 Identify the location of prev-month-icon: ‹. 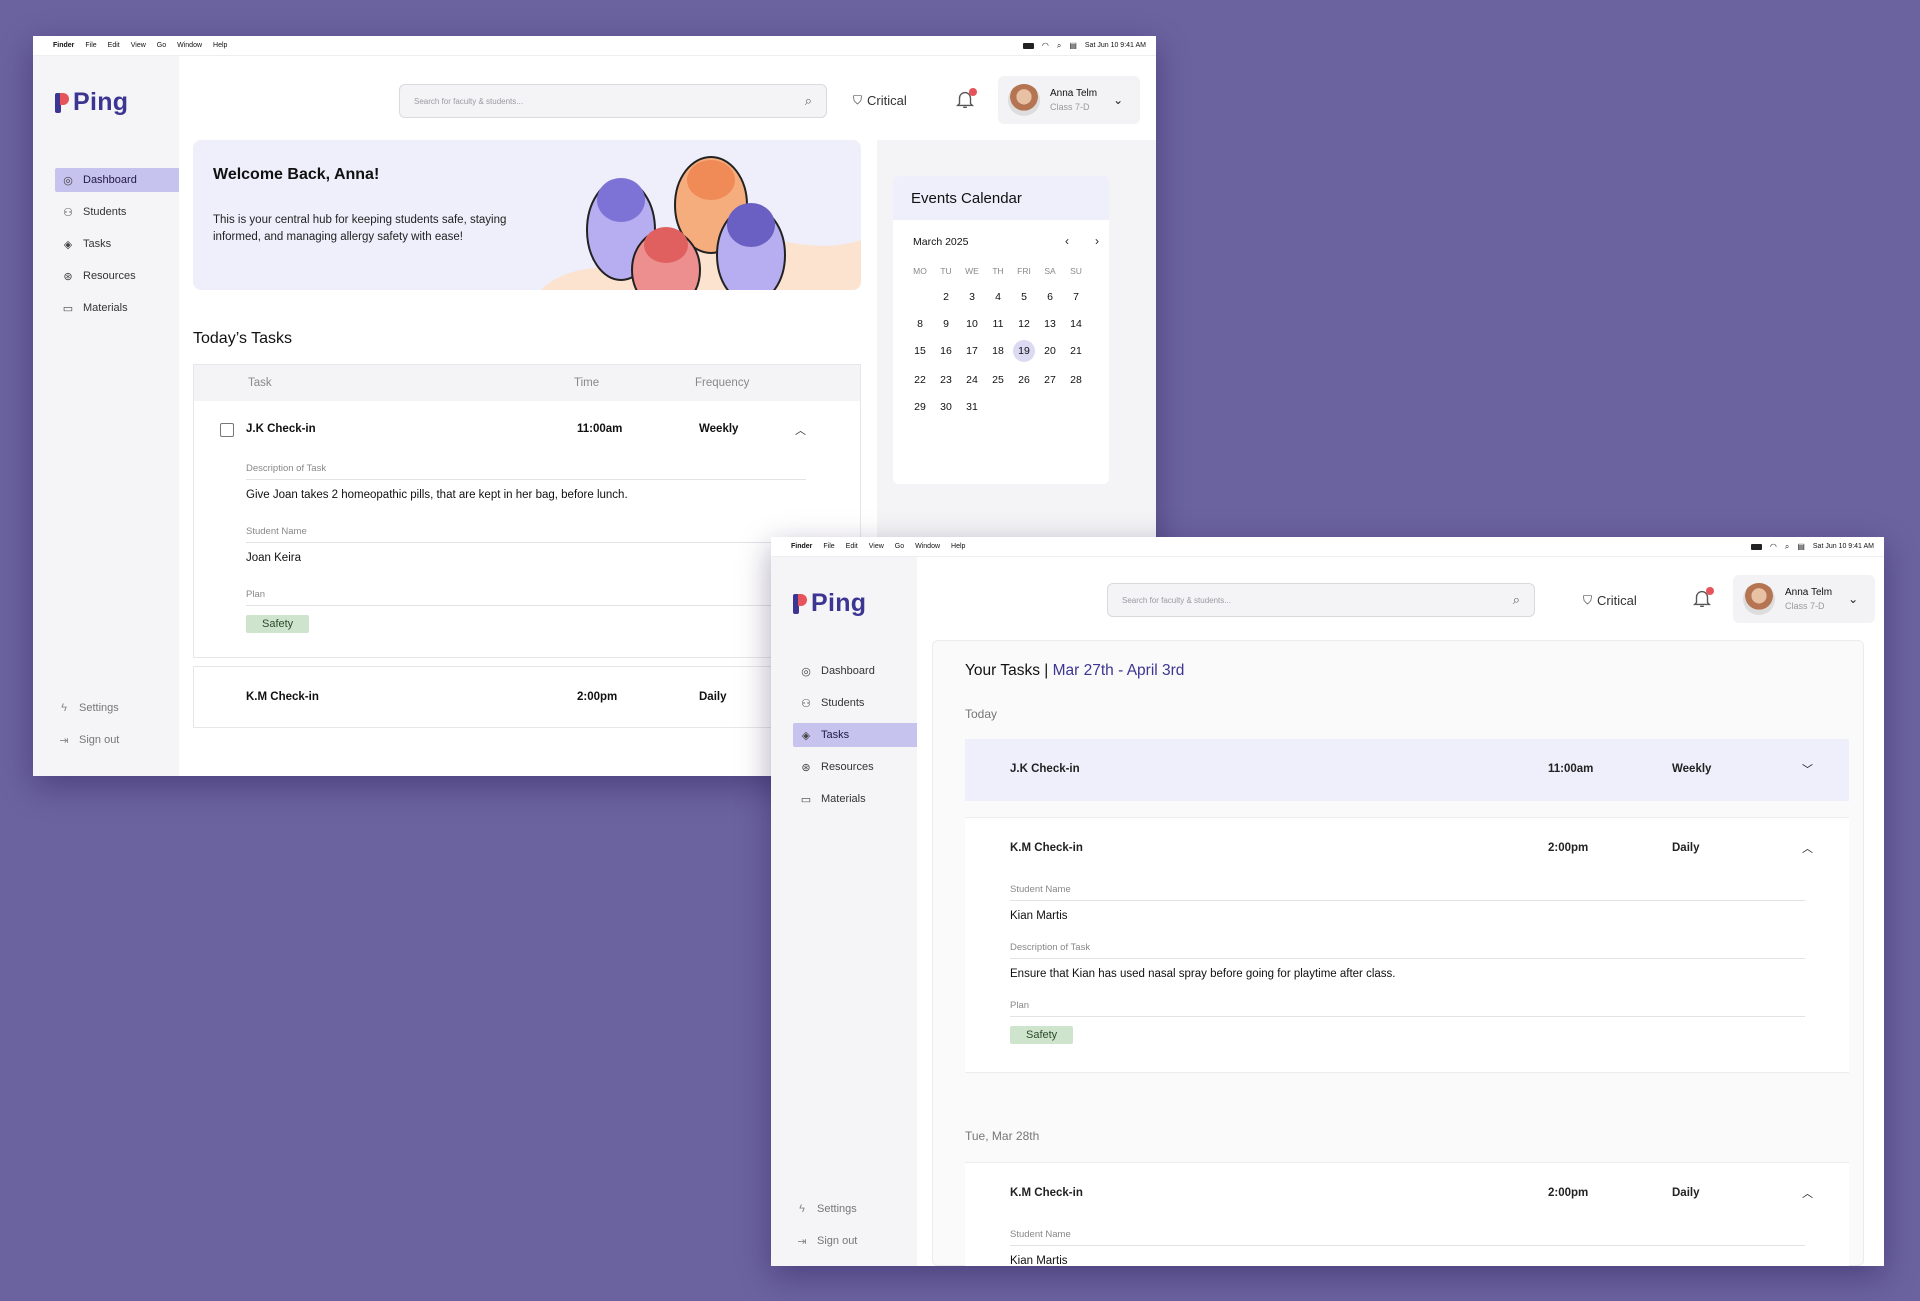
(1067, 241).